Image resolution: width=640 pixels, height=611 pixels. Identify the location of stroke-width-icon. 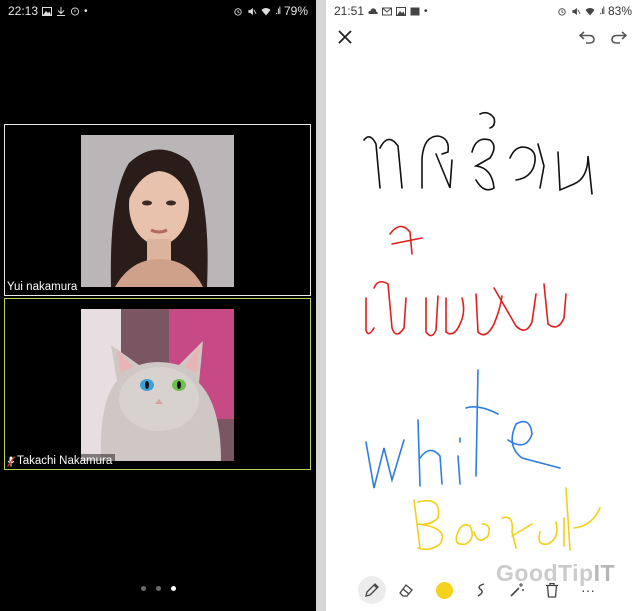
(481, 590).